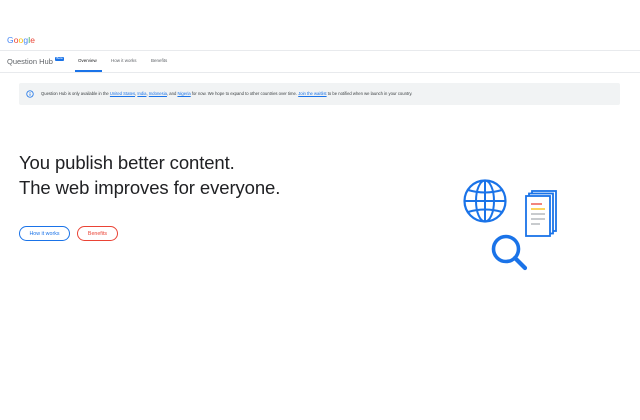 The height and width of the screenshot is (420, 640). I want to click on info-icon, so click(30, 94).